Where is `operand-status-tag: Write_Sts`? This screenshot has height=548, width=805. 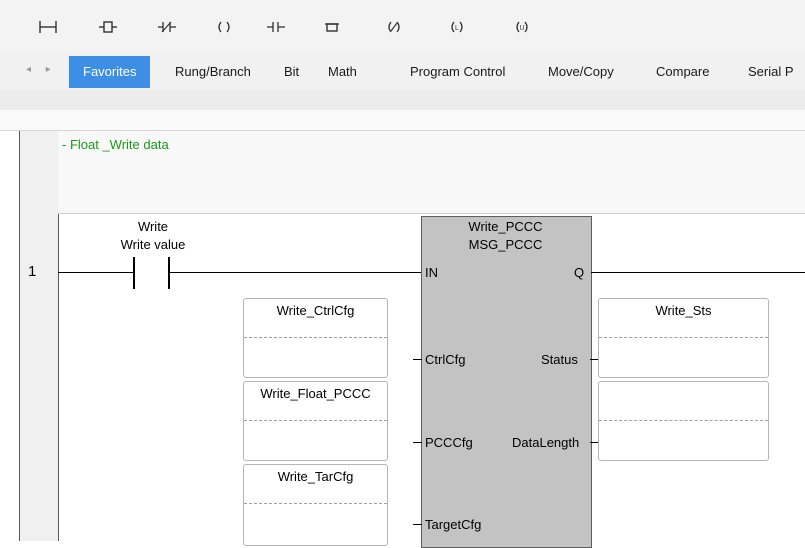 operand-status-tag: Write_Sts is located at coordinates (683, 318).